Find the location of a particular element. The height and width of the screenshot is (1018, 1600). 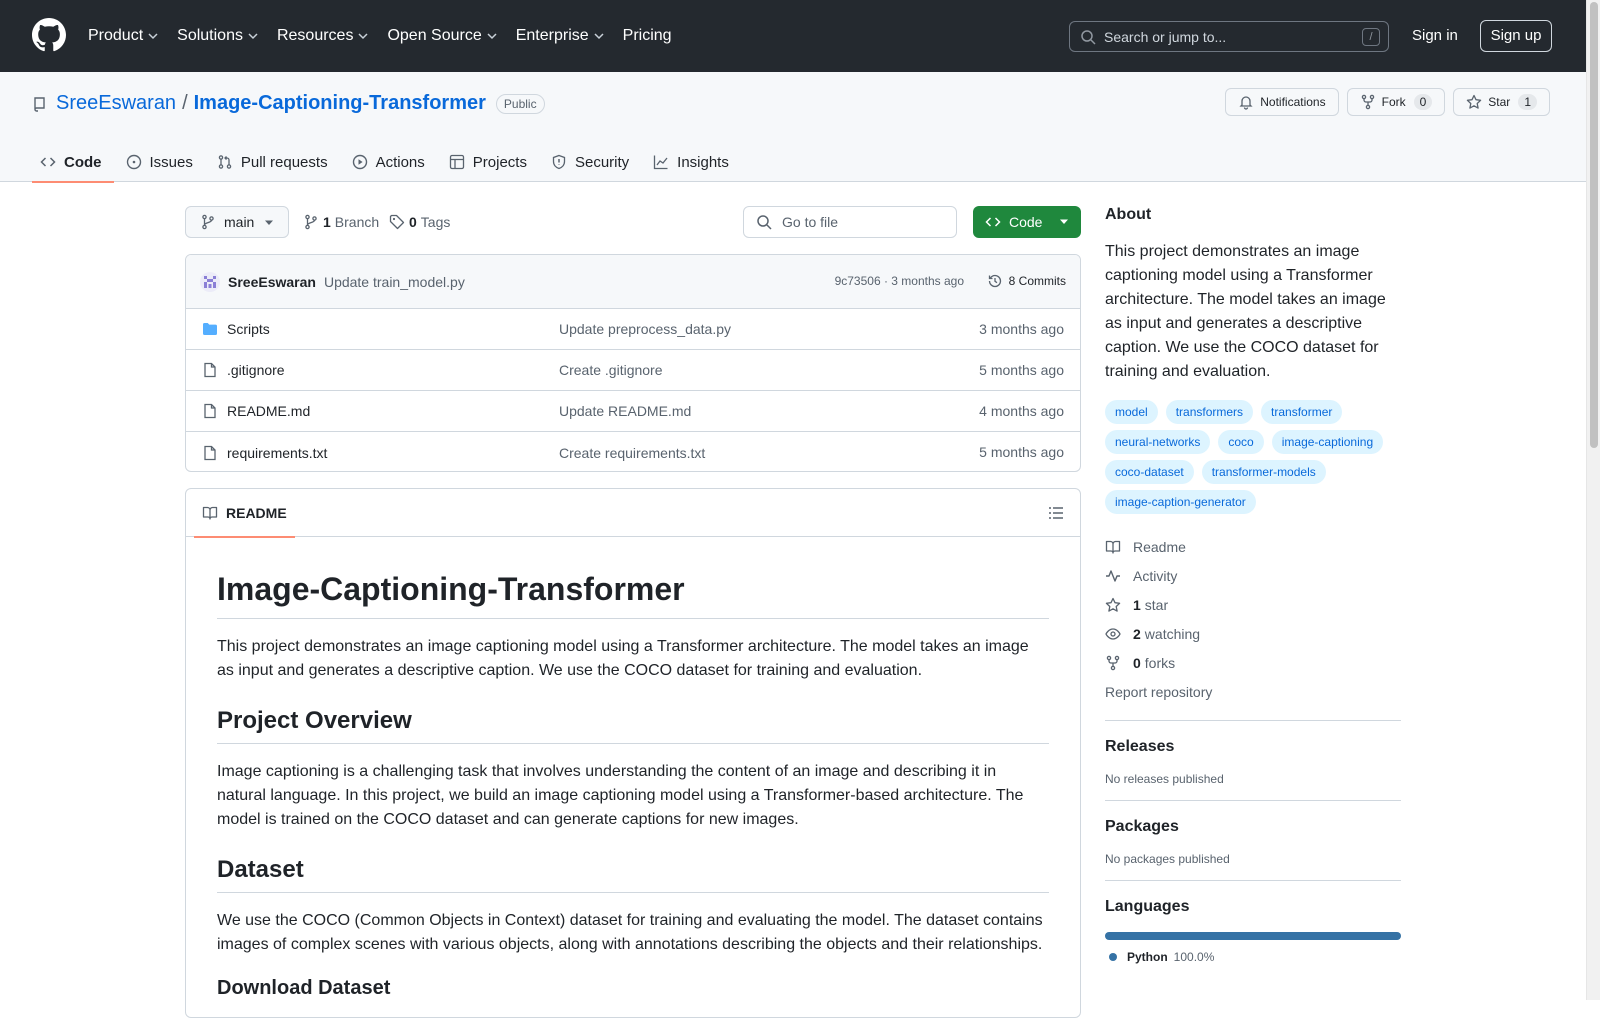

topic-tag: model is located at coordinates (1131, 412).